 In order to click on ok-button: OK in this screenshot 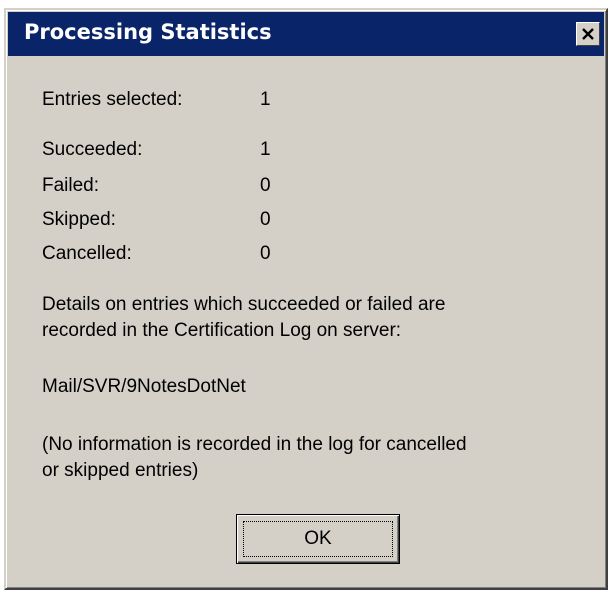, I will do `click(318, 539)`.